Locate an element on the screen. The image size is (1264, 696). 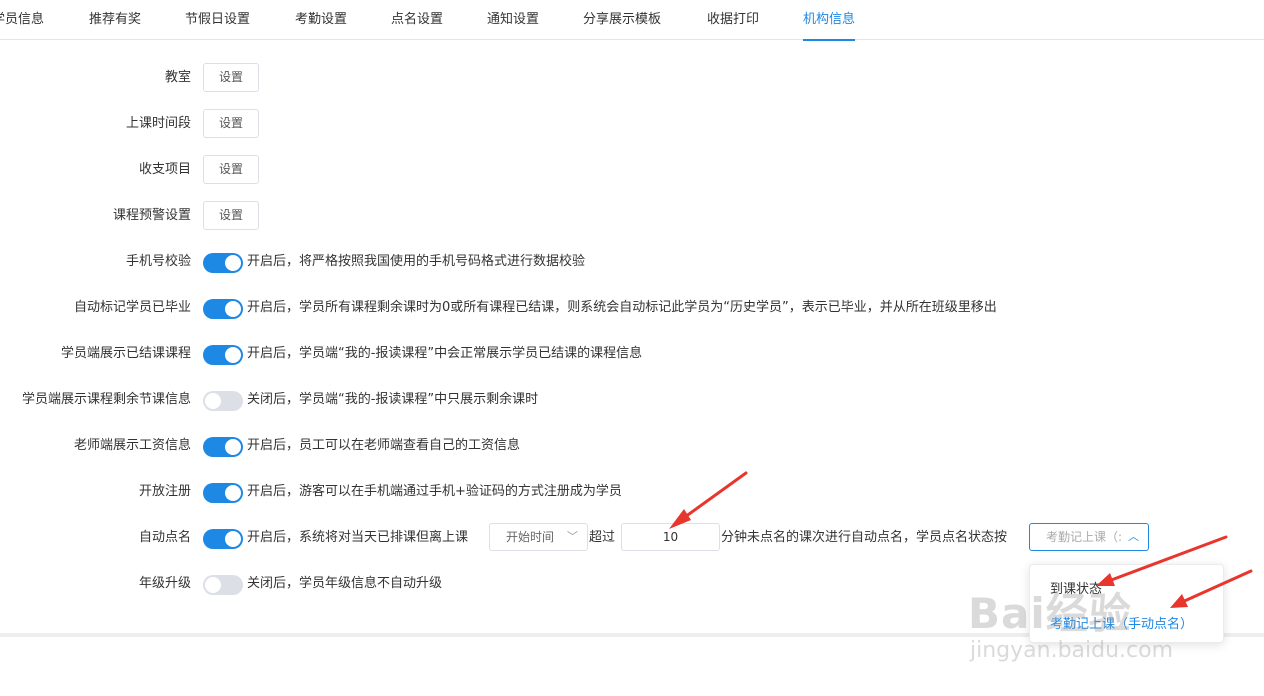
rollcall-status-dropdown: 到课状态 考勤记上课（手动点名） is located at coordinates (1126, 603).